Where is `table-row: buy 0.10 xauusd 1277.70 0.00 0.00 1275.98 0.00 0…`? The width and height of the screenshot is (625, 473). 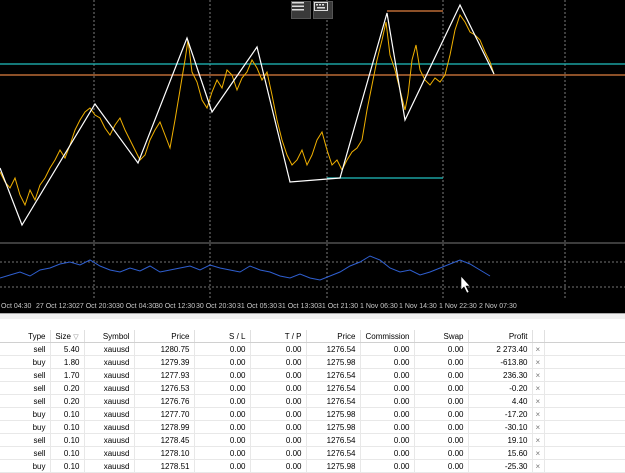 table-row: buy 0.10 xauusd 1277.70 0.00 0.00 1275.98 0.00 0… is located at coordinates (312, 414).